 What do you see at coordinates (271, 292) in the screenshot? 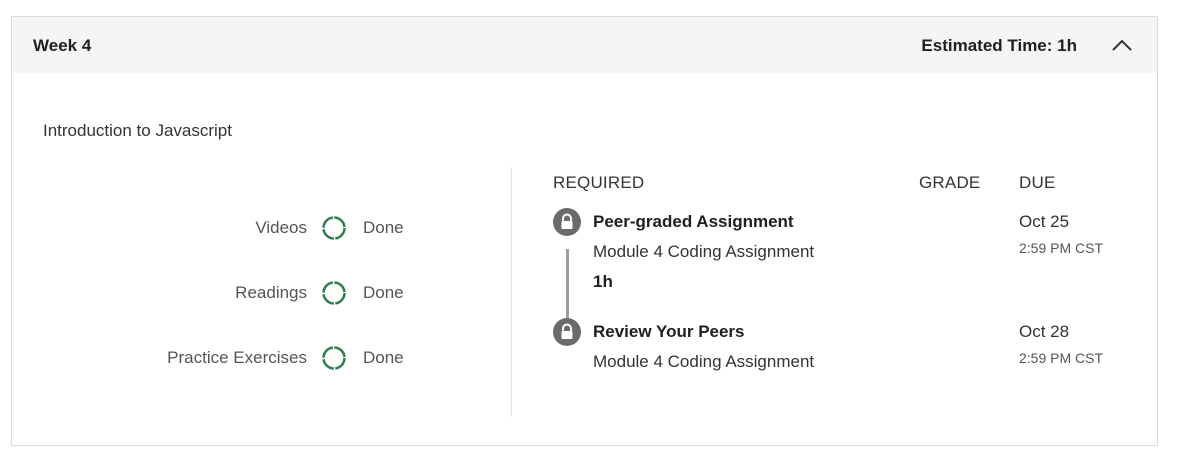
I see `progress-label: Readings` at bounding box center [271, 292].